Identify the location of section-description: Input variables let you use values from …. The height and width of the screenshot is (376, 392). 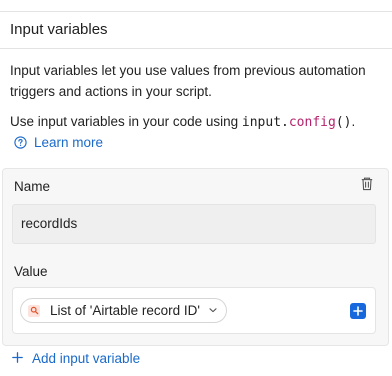
(188, 81).